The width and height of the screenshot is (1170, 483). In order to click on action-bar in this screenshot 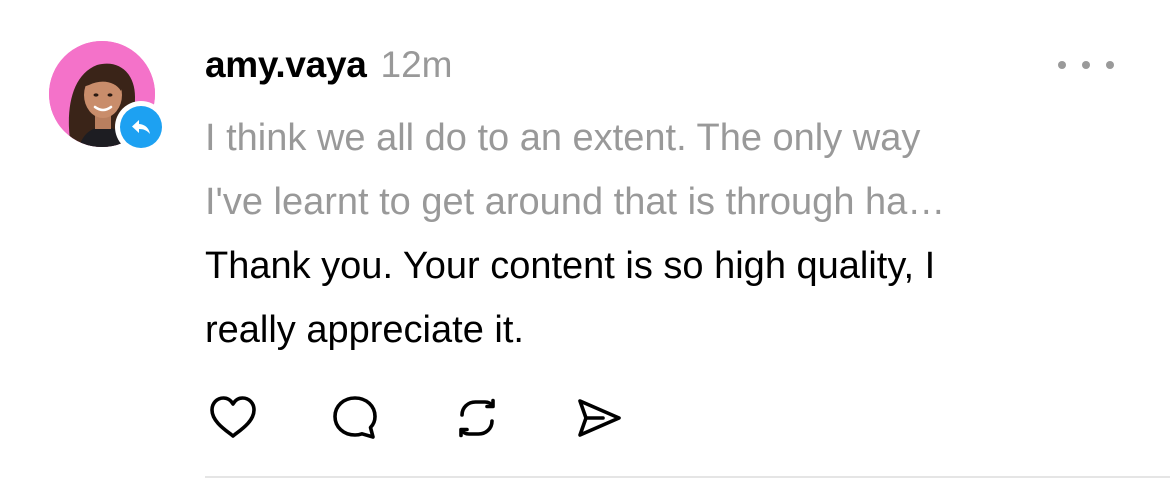, I will do `click(449, 418)`.